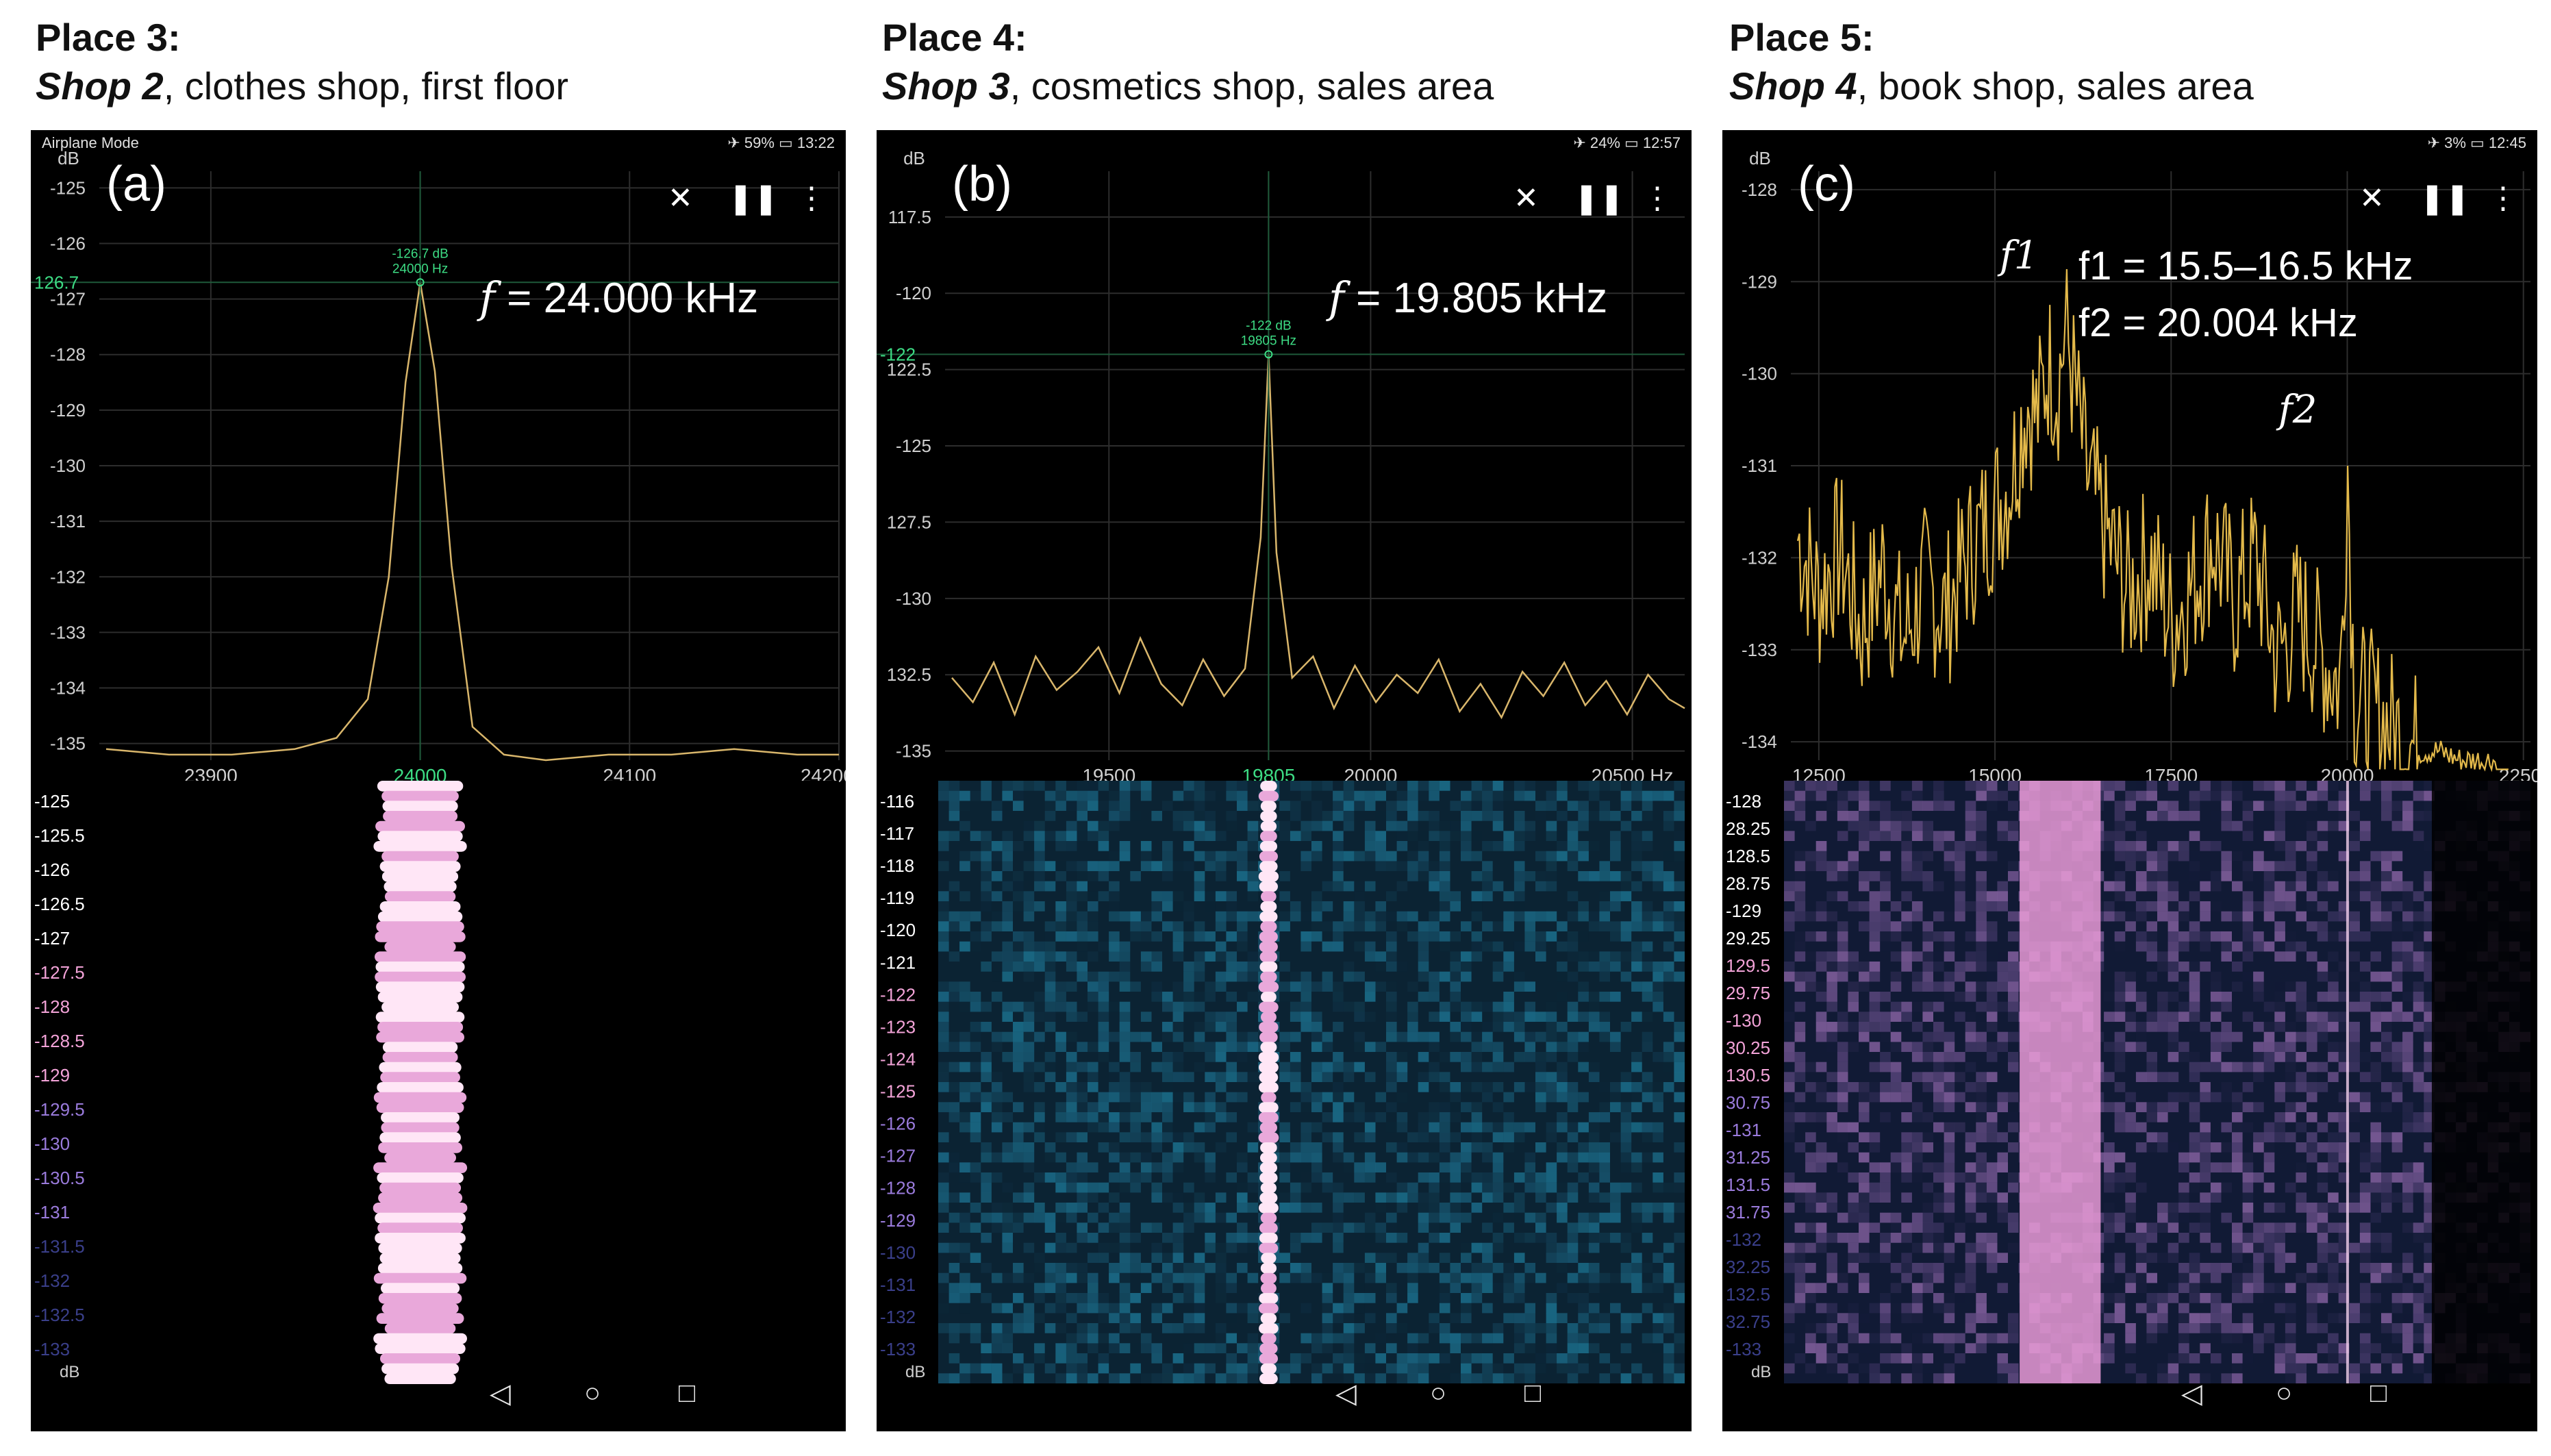 This screenshot has width=2551, height=1456. I want to click on level-label: -119, so click(897, 898).